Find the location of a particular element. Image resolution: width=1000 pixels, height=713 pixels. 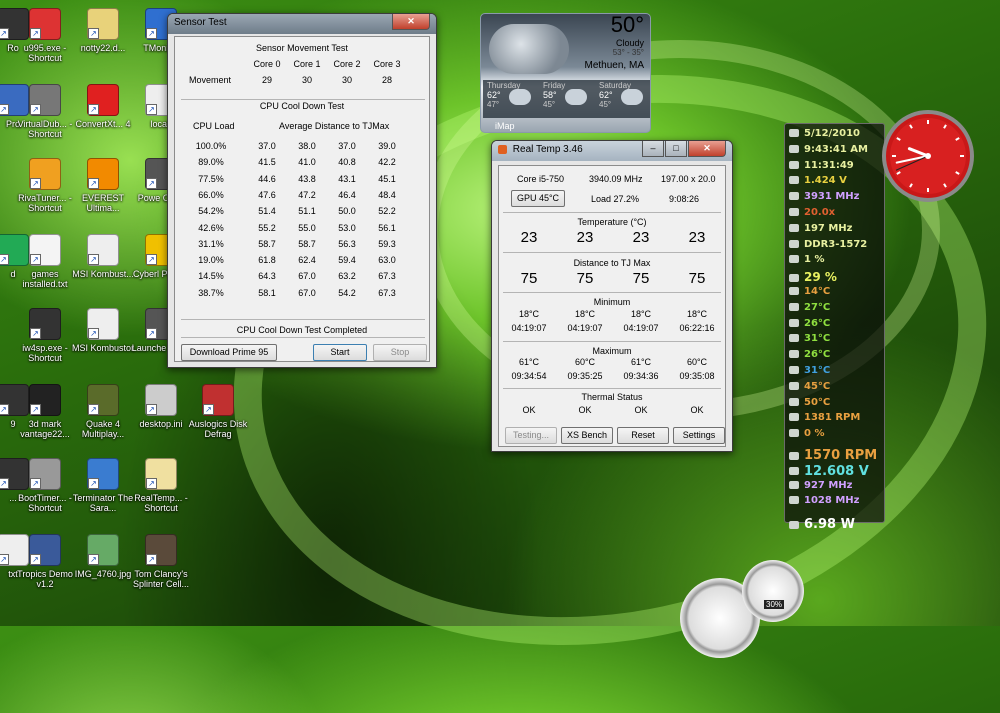

sysinfo-value: DDR3-1572 is located at coordinates (836, 244).